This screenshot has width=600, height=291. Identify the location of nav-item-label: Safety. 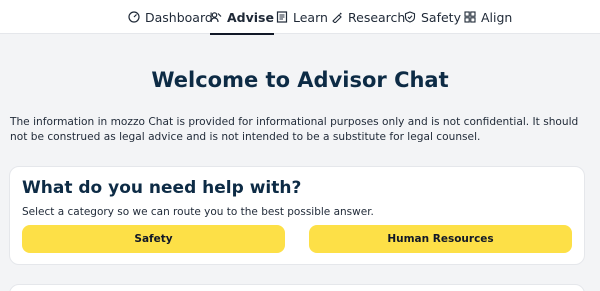
(441, 17).